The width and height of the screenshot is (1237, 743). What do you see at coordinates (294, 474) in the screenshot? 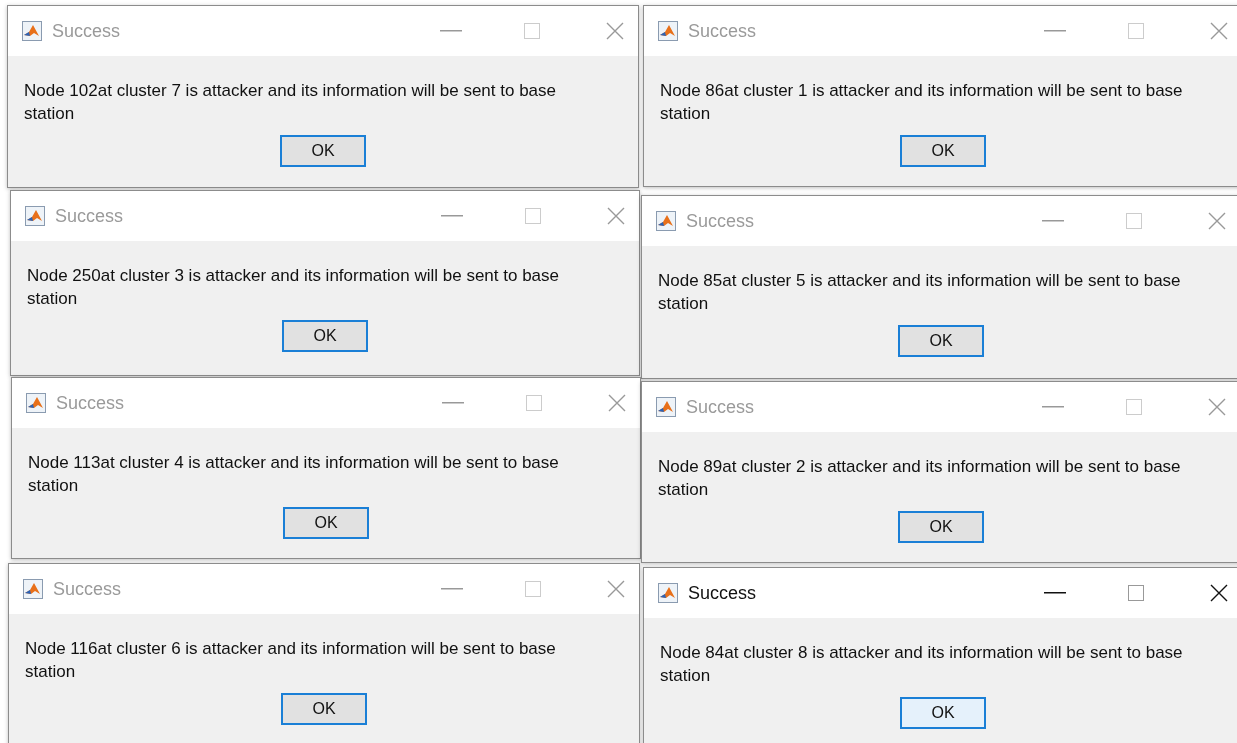
I see `message-text: Node 113at cluster 4 is attacker and its information will be sent to base station` at bounding box center [294, 474].